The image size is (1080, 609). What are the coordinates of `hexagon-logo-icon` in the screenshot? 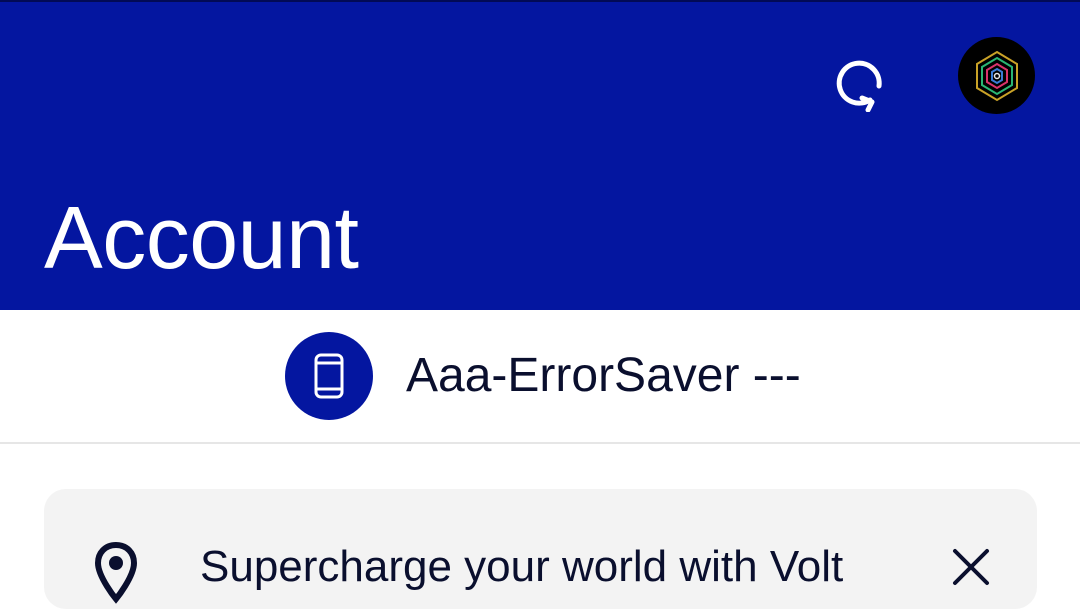 It's located at (996, 75).